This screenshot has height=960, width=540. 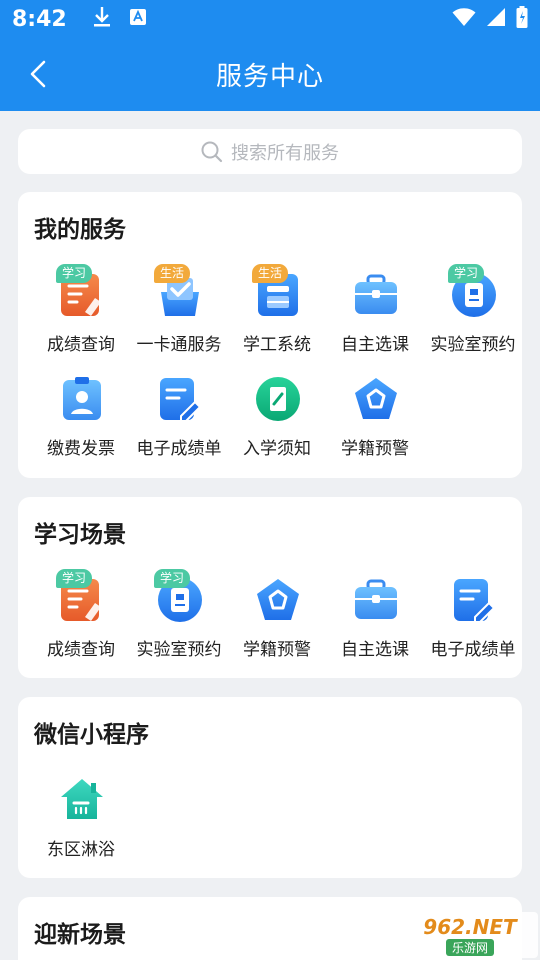 I want to click on signal-icon, so click(x=496, y=19).